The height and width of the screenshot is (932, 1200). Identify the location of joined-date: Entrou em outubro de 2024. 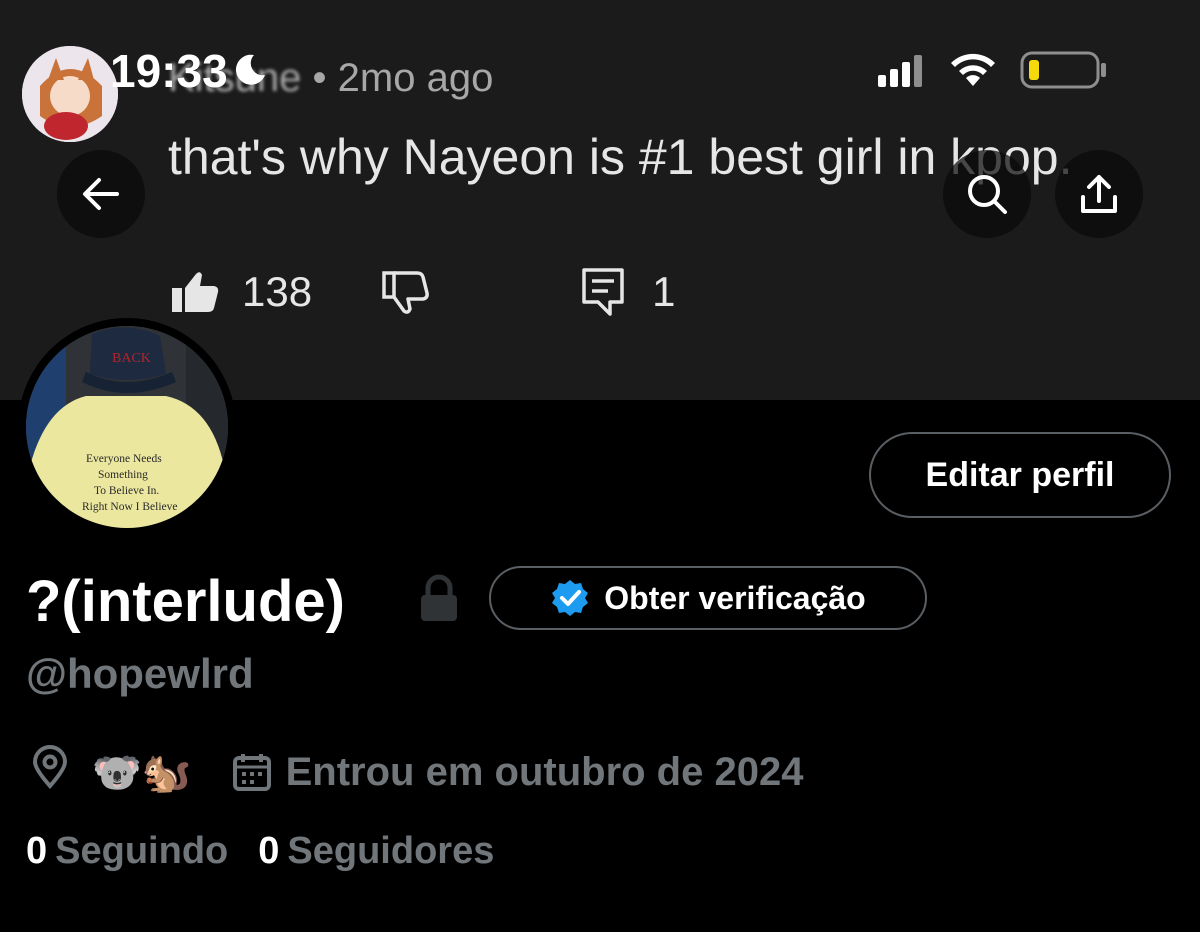
(544, 771).